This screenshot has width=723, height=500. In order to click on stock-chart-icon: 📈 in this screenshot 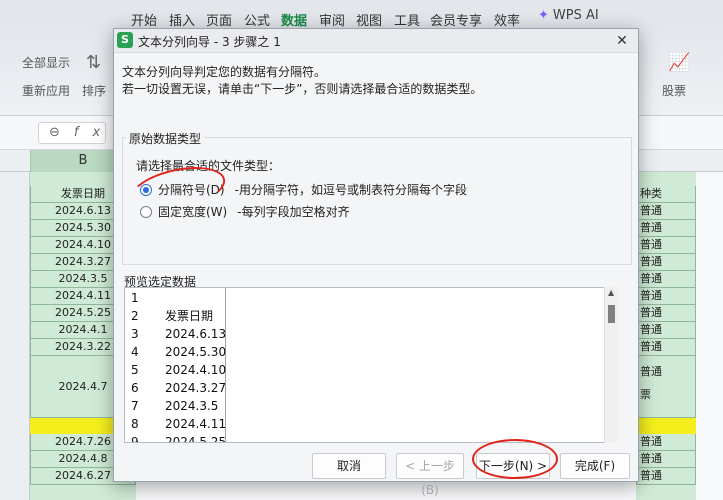, I will do `click(679, 62)`.